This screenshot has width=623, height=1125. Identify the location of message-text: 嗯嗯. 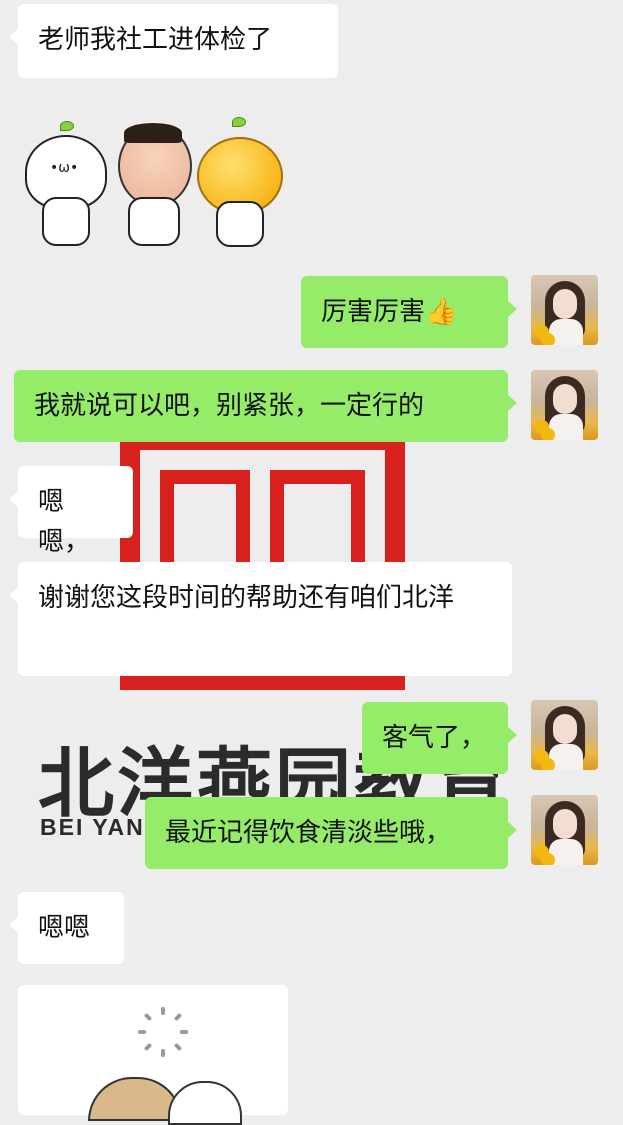
(64, 928).